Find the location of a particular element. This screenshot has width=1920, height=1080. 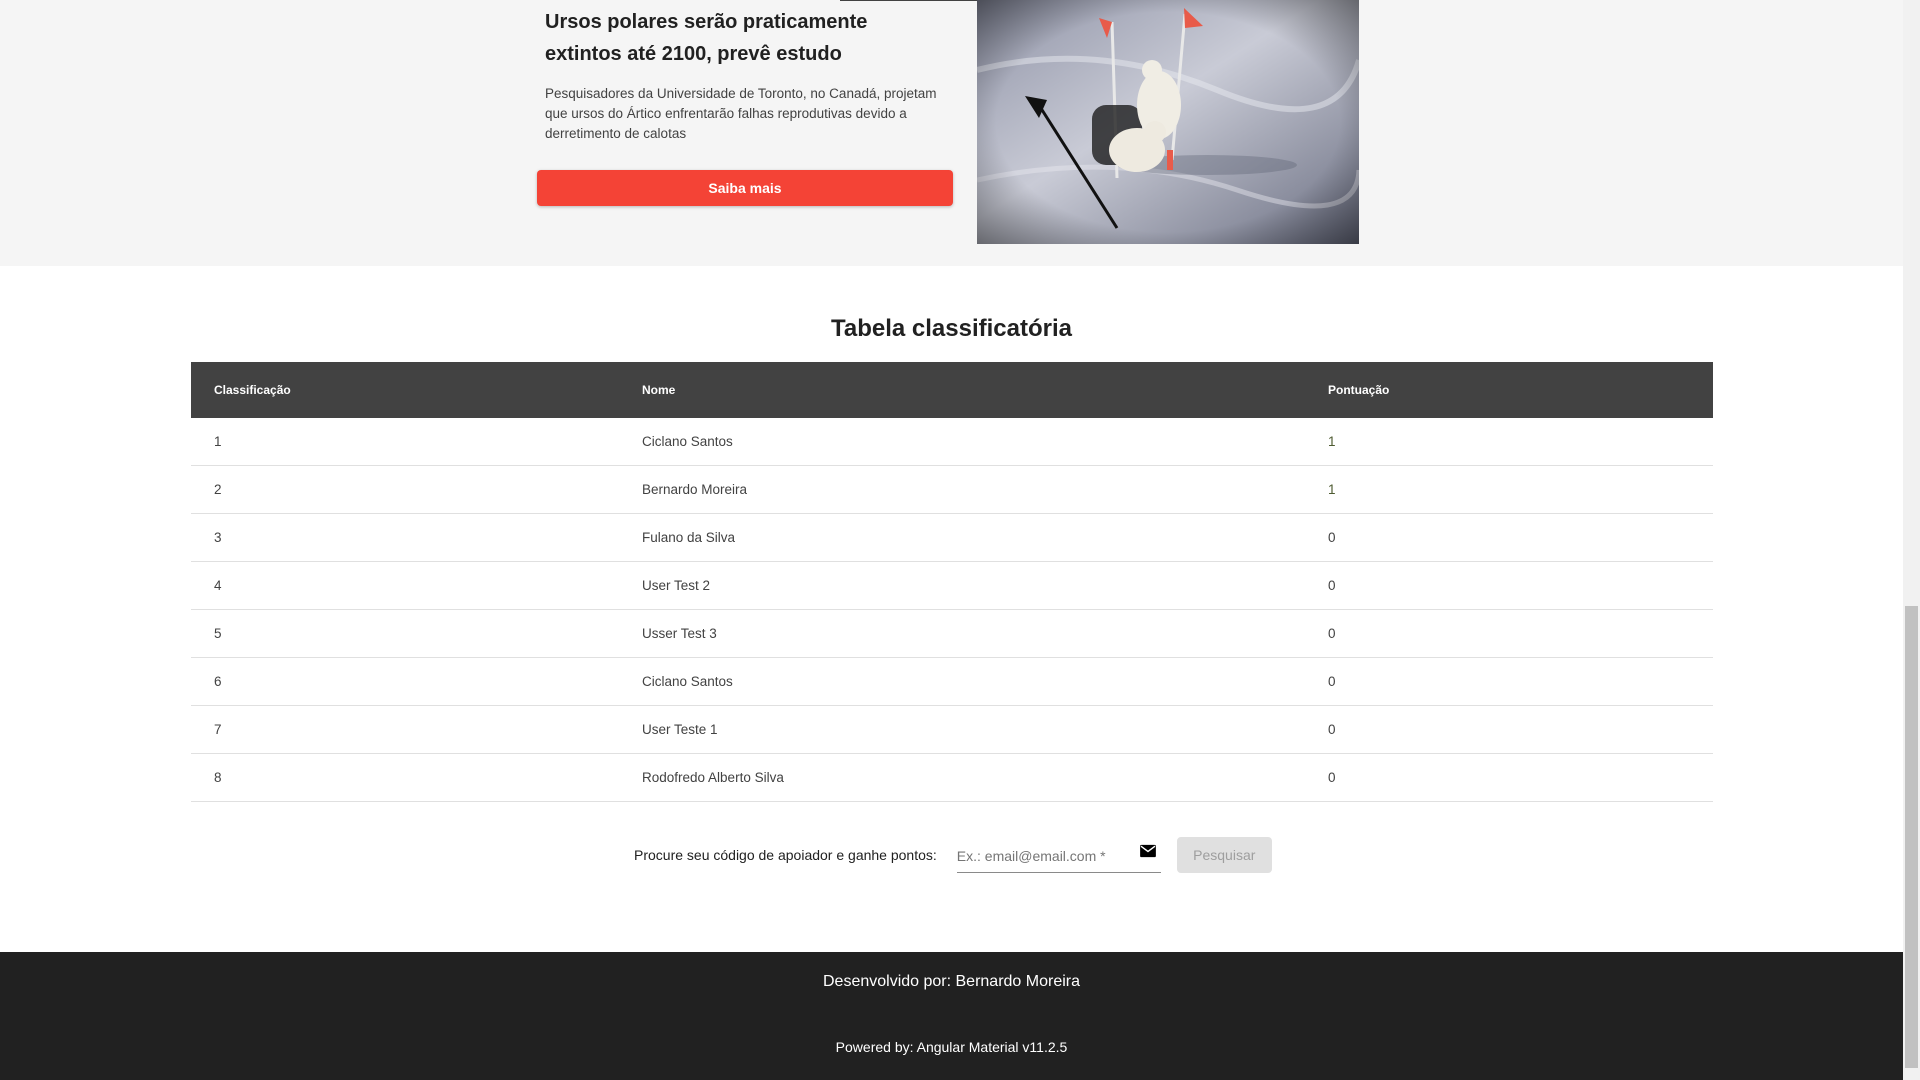

cell-name: Fulano da Silva is located at coordinates (962, 537).